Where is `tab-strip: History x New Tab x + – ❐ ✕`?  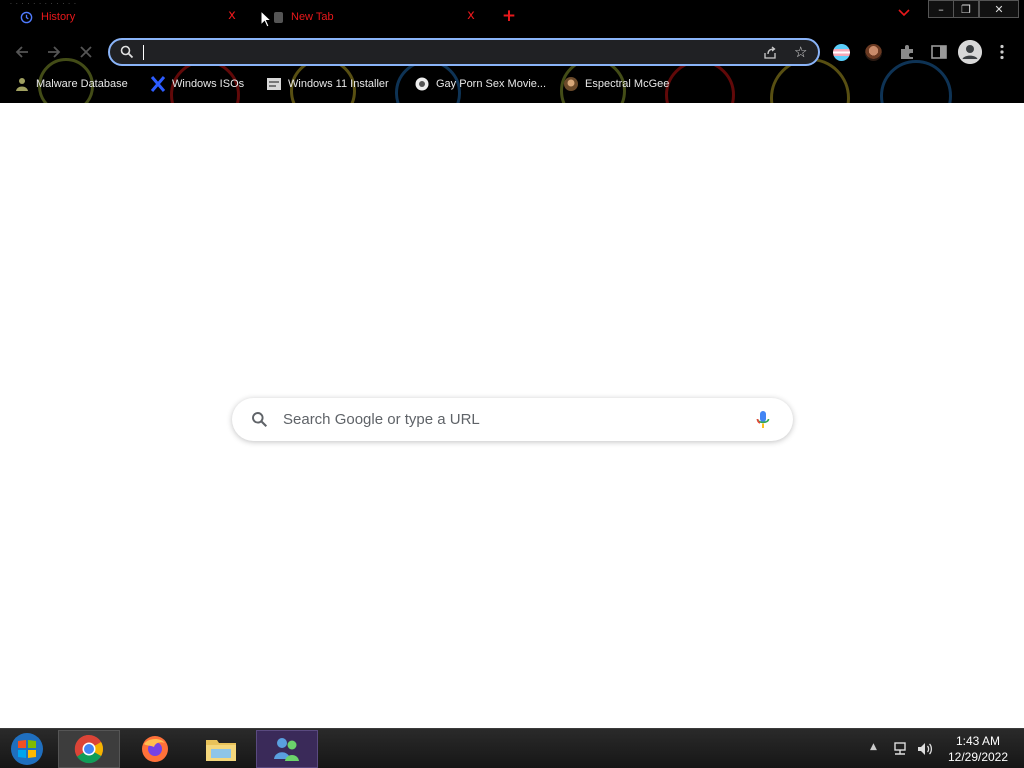
tab-strip: History x New Tab x + – ❐ ✕ is located at coordinates (512, 17).